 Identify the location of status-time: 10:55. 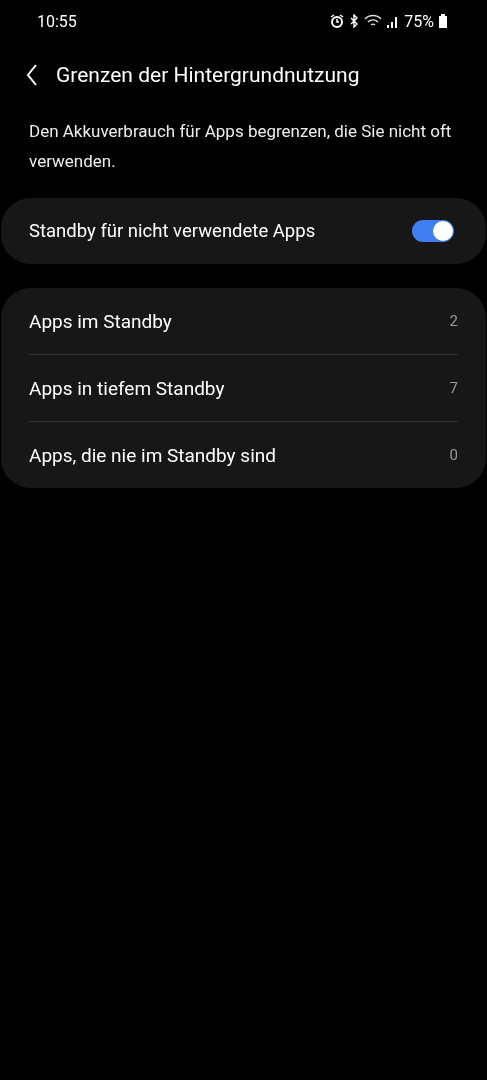
(57, 21).